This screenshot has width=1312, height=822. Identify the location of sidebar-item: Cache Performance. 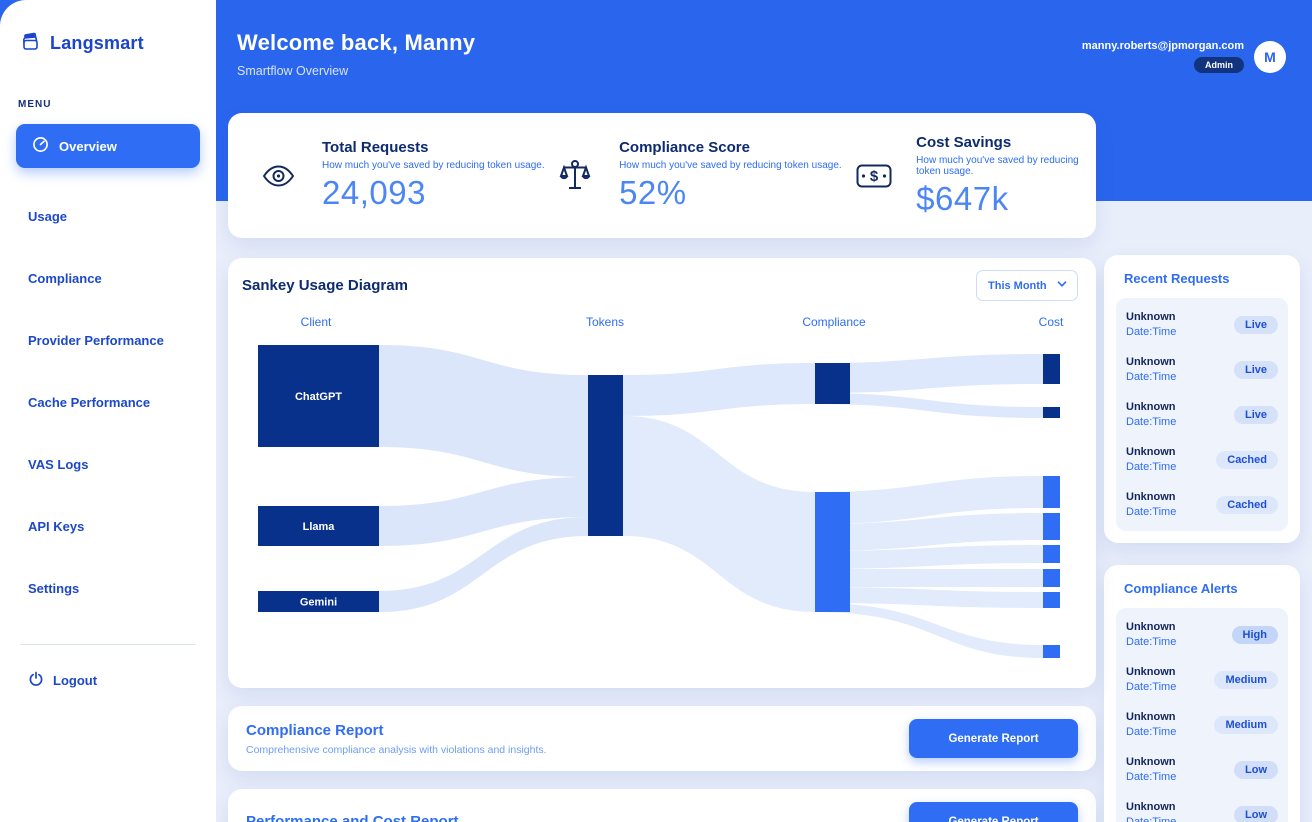
(108, 403).